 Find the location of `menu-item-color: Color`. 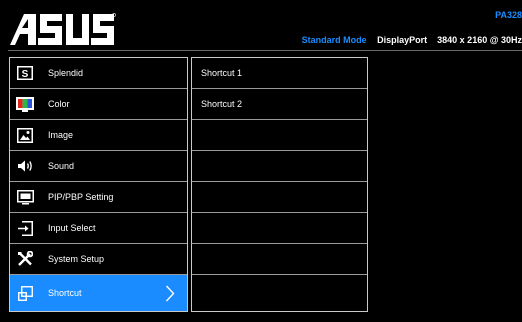

menu-item-color: Color is located at coordinates (98, 104).